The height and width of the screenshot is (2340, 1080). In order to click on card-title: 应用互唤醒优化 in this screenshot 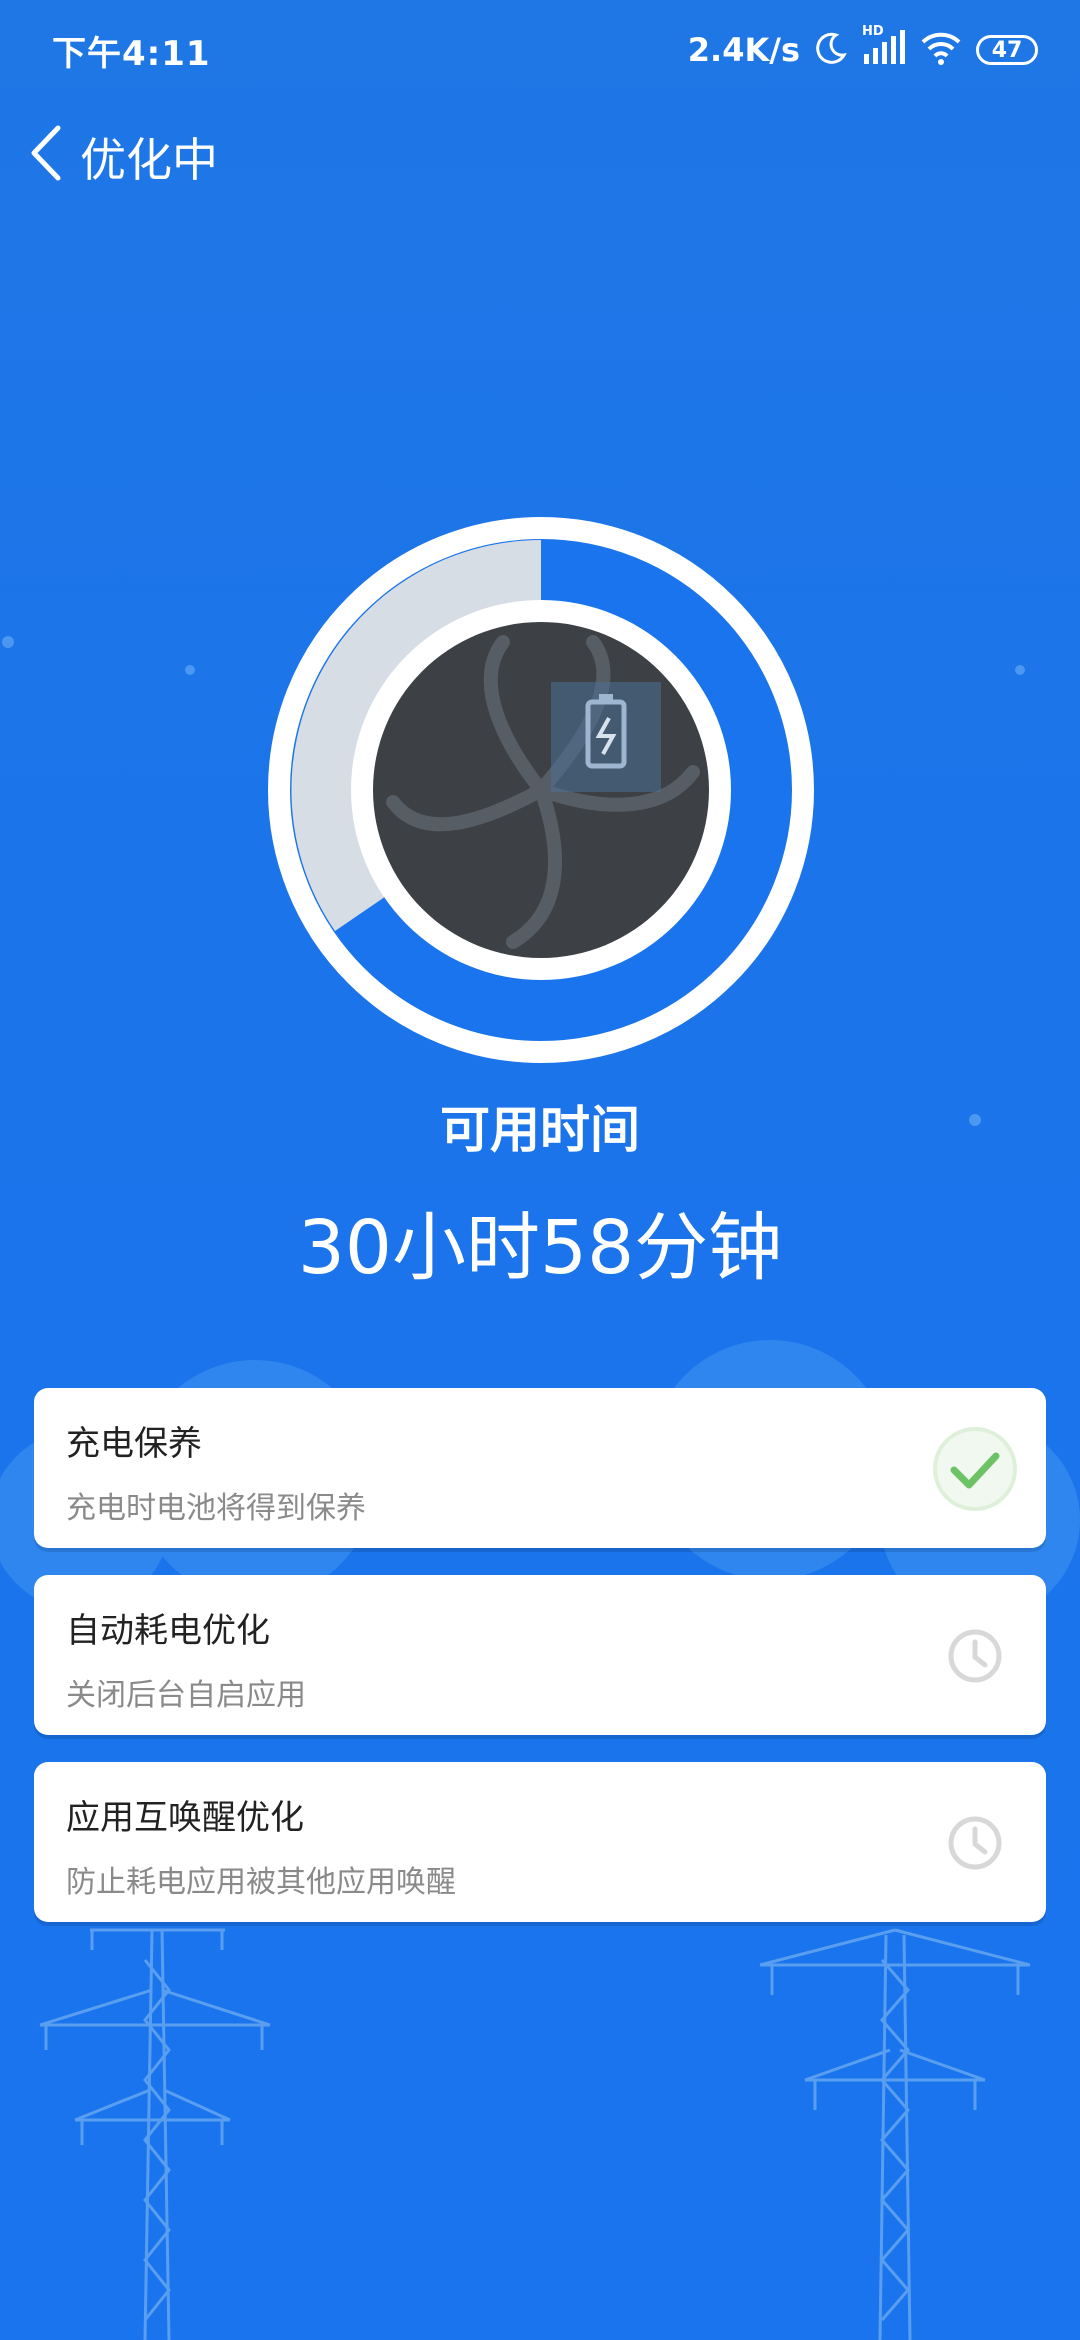, I will do `click(185, 1818)`.